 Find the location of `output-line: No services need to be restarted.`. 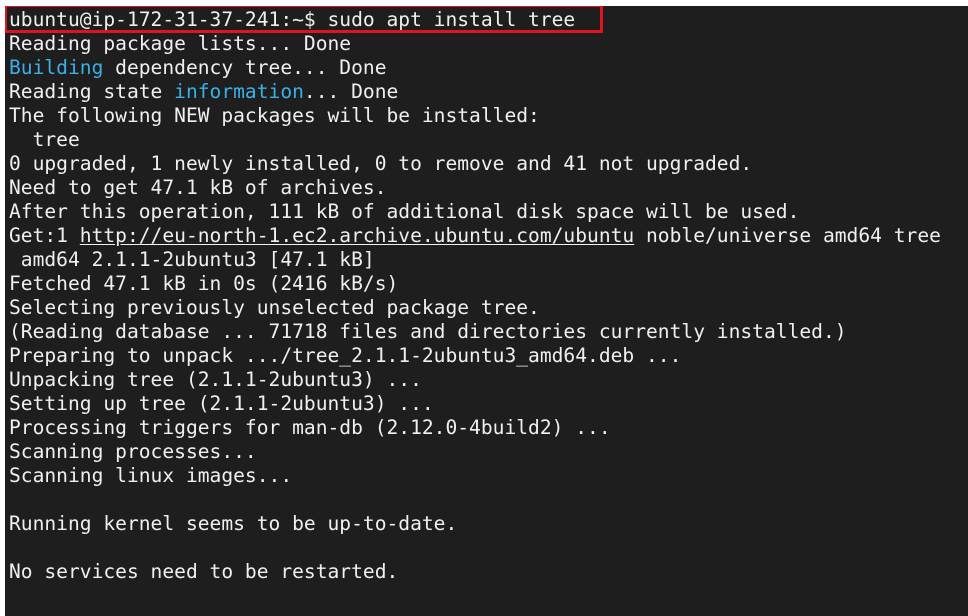

output-line: No services need to be restarted. is located at coordinates (475, 572).